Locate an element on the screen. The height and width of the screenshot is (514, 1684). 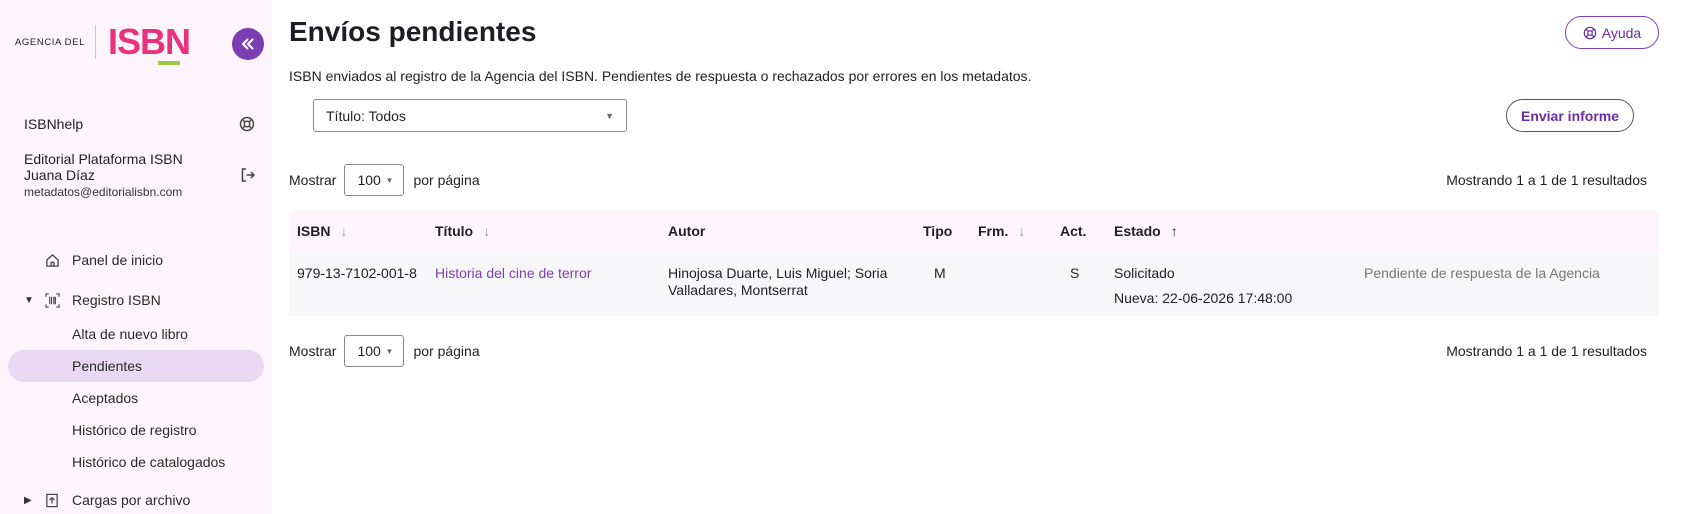
status-note: Pendiente de respuesta de la Agencia is located at coordinates (1482, 273).